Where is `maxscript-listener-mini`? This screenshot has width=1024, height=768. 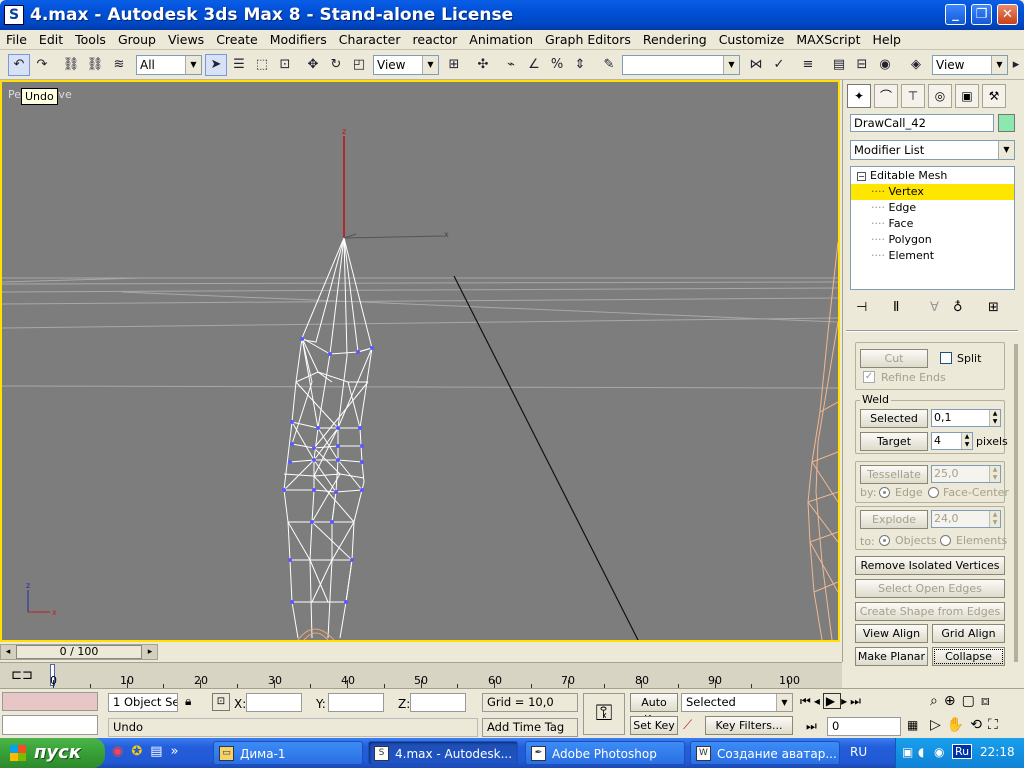
maxscript-listener-mini is located at coordinates (50, 701).